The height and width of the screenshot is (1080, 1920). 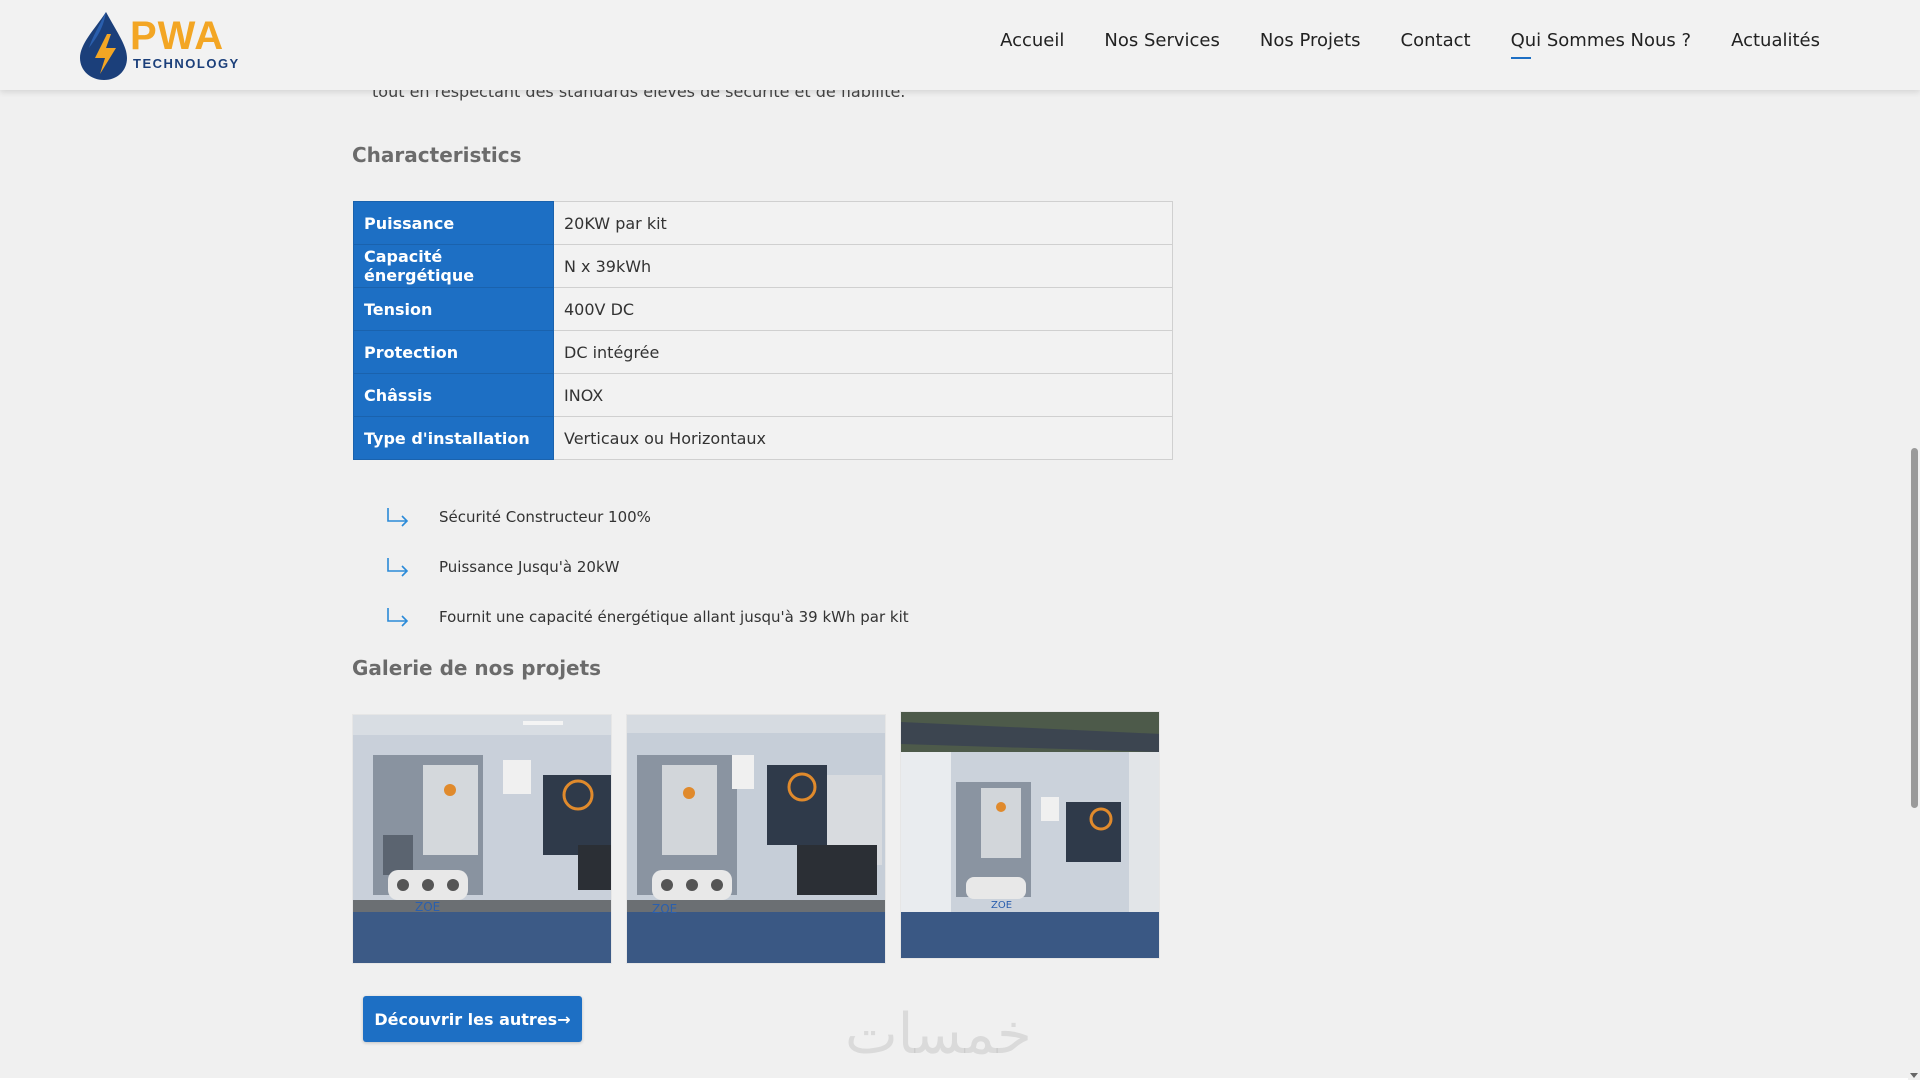 What do you see at coordinates (453, 266) in the screenshot?
I see `spec-key: Capacité énergétique` at bounding box center [453, 266].